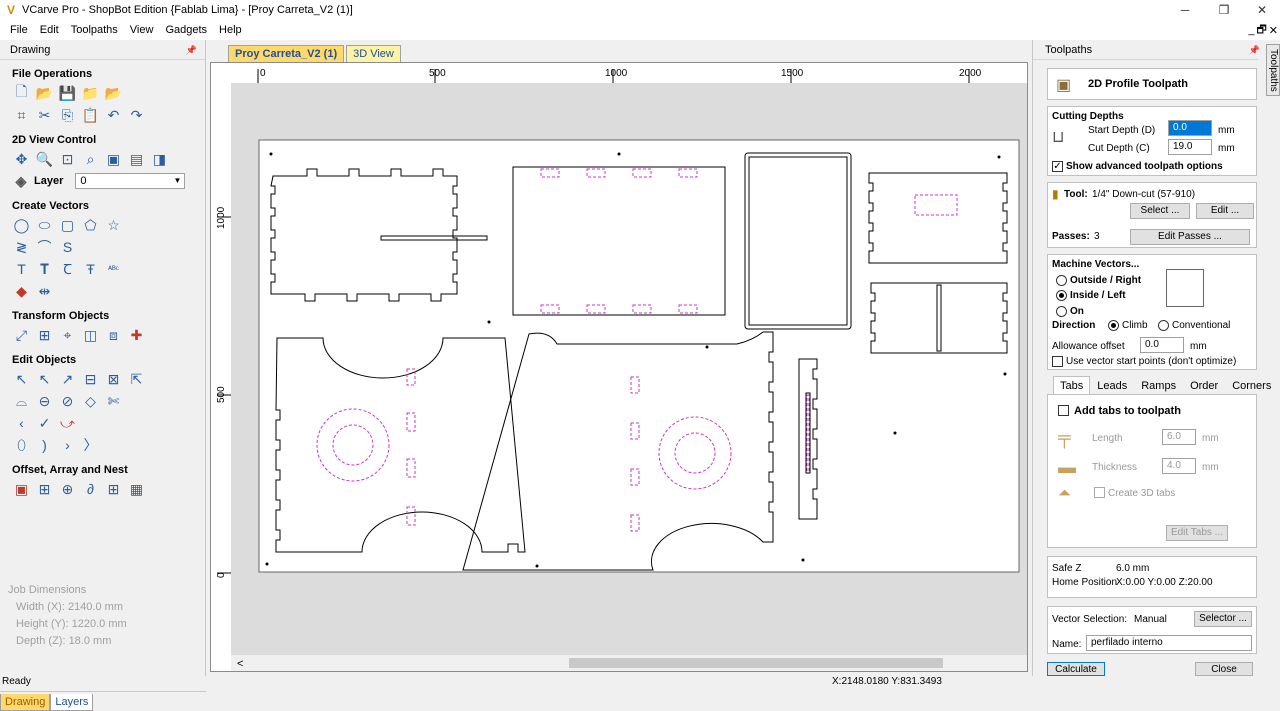 The height and width of the screenshot is (711, 1280). Describe the element at coordinates (44, 379) in the screenshot. I see `node-edit-icon: ↖` at that location.